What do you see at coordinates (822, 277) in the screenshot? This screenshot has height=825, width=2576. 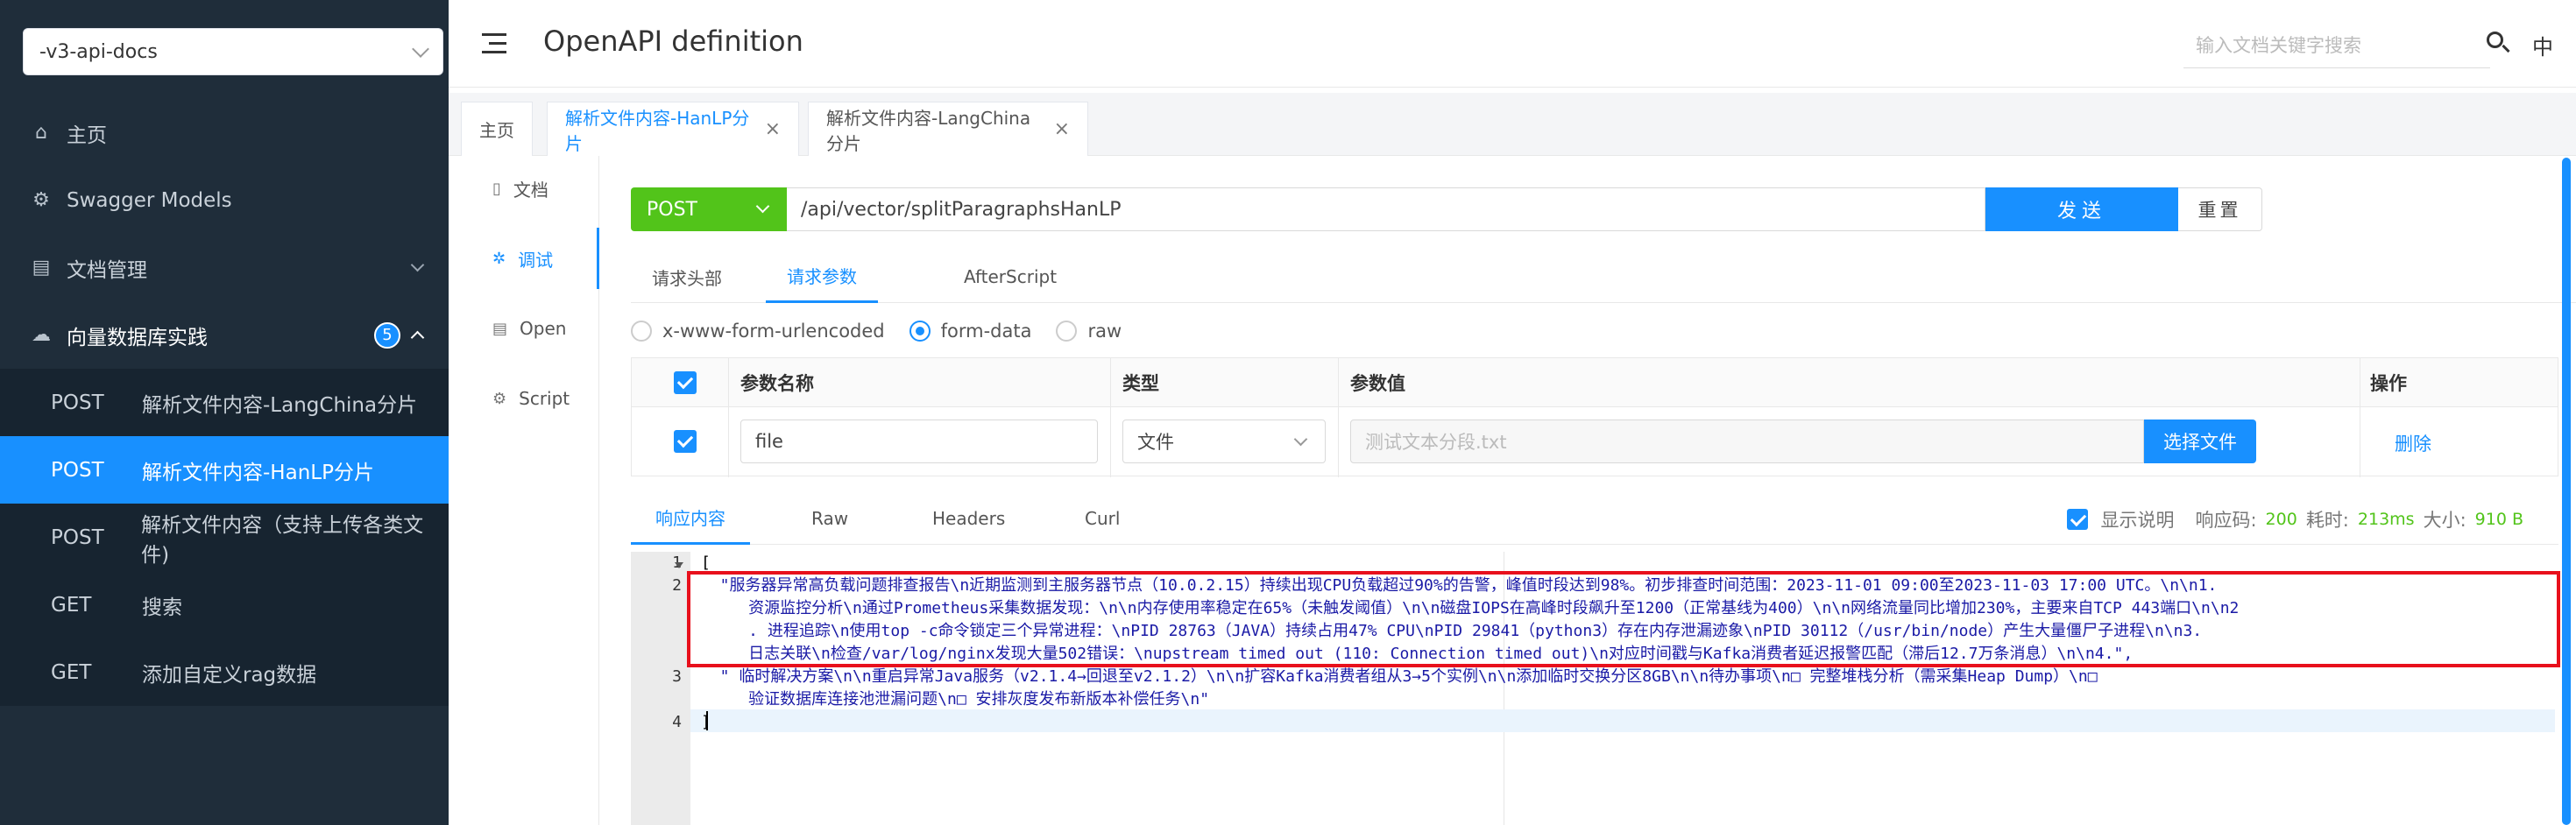 I see `subtab-params: 请求参数` at bounding box center [822, 277].